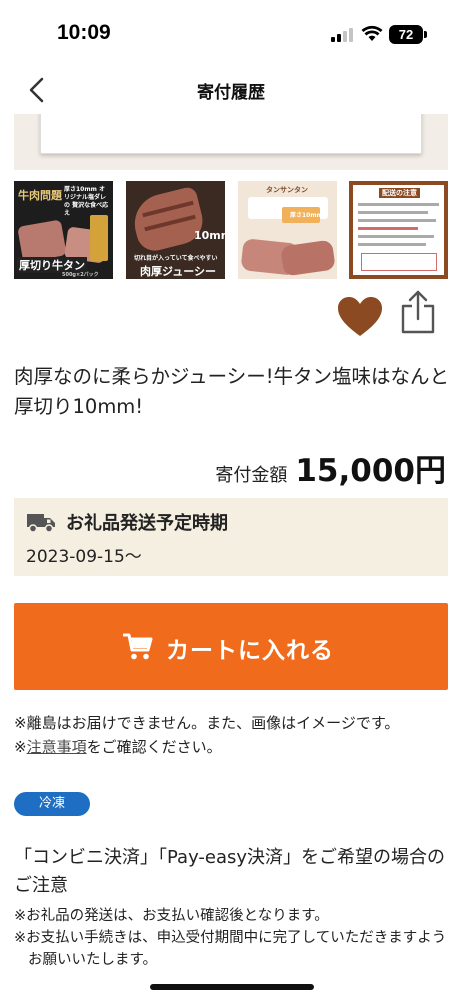  Describe the element at coordinates (207, 723) in the screenshot. I see `note-remote-islands: ※離島はお届けできません。また、画像はイメージです。` at that location.